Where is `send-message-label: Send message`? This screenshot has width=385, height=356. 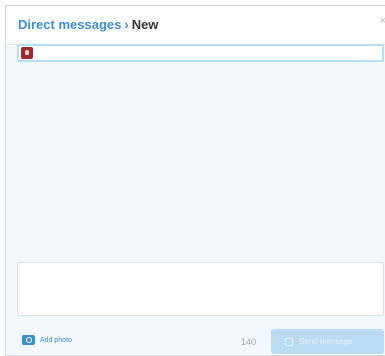
send-message-label: Send message is located at coordinates (326, 341).